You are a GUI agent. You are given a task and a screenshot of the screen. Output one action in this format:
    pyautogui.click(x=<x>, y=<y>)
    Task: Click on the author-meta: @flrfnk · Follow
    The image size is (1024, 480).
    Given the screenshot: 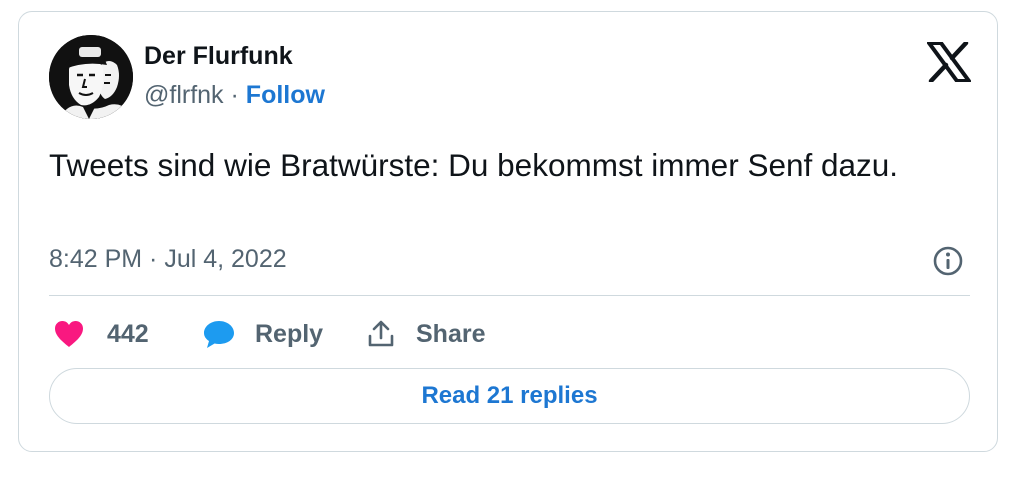 What is the action you would take?
    pyautogui.click(x=234, y=95)
    